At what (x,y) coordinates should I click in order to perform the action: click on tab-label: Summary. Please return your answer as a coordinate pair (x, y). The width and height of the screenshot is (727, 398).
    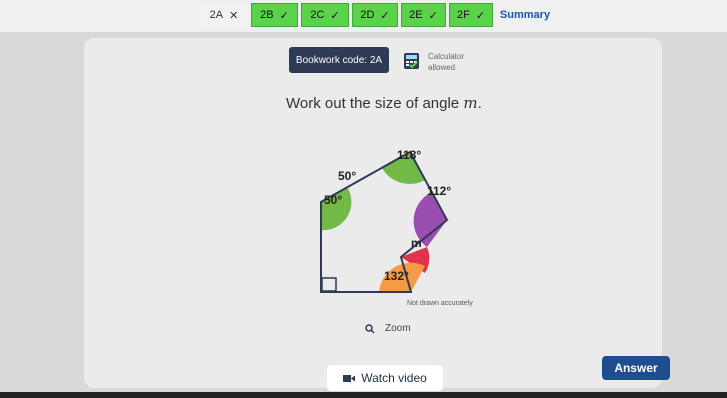
    Looking at the image, I should click on (525, 15).